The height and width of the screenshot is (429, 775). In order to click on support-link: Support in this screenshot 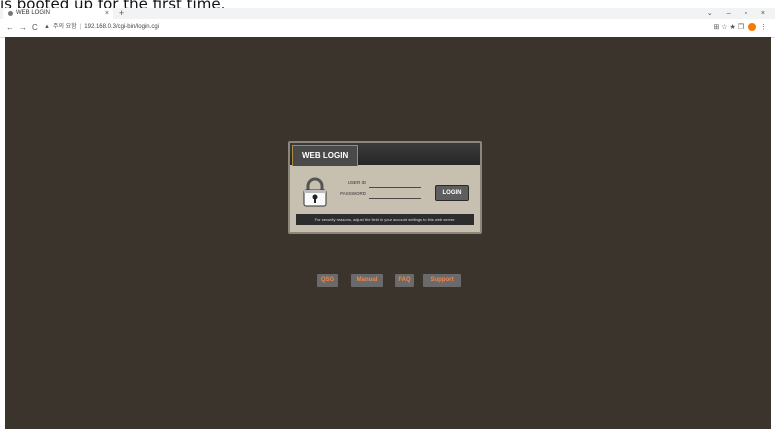, I will do `click(442, 280)`.